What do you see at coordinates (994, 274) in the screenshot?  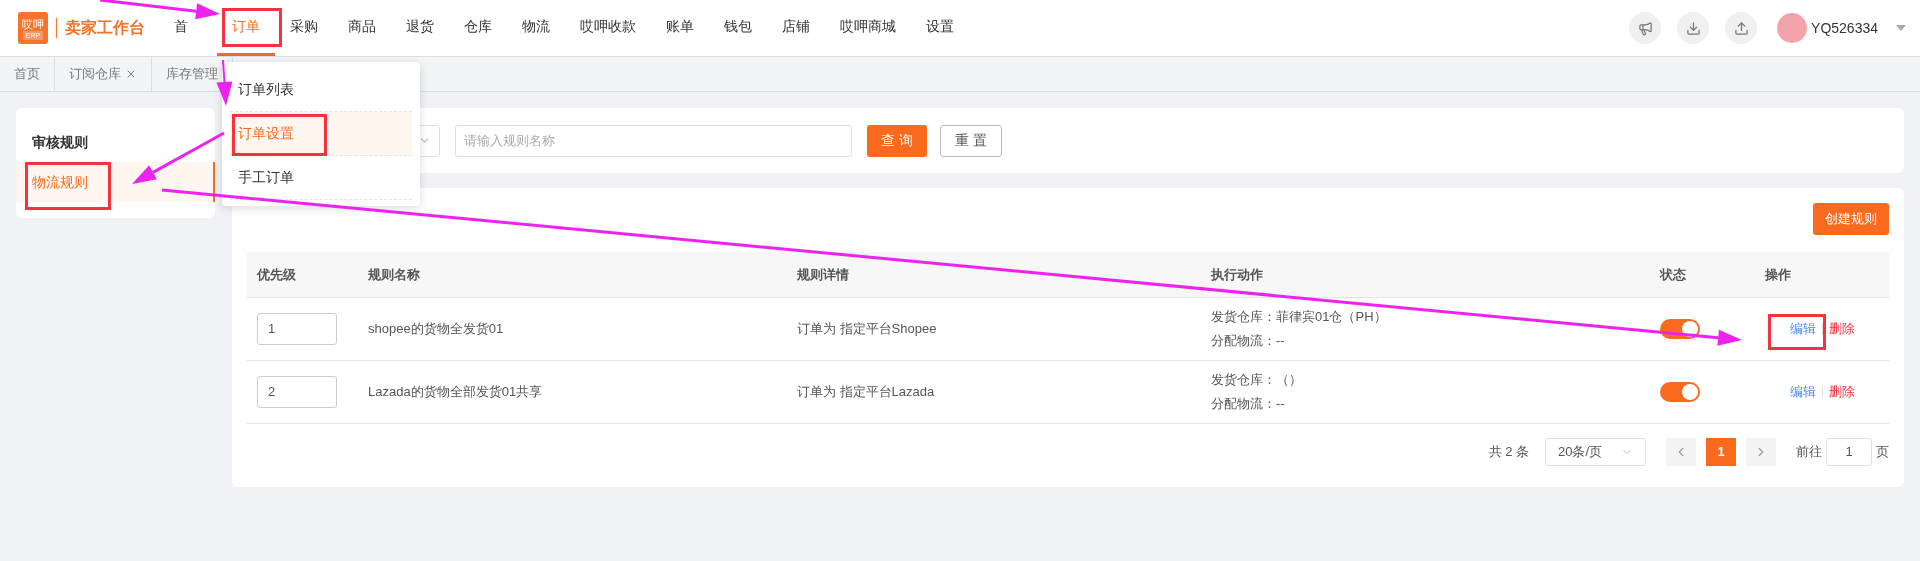 I see `column-header: 规则详情` at bounding box center [994, 274].